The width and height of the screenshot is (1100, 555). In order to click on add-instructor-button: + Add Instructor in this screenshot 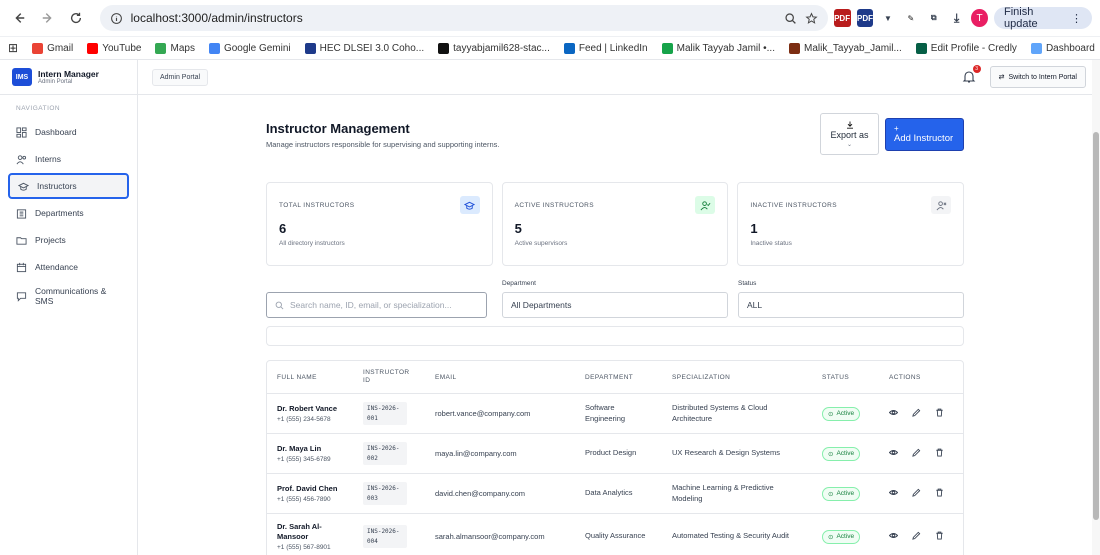, I will do `click(924, 134)`.